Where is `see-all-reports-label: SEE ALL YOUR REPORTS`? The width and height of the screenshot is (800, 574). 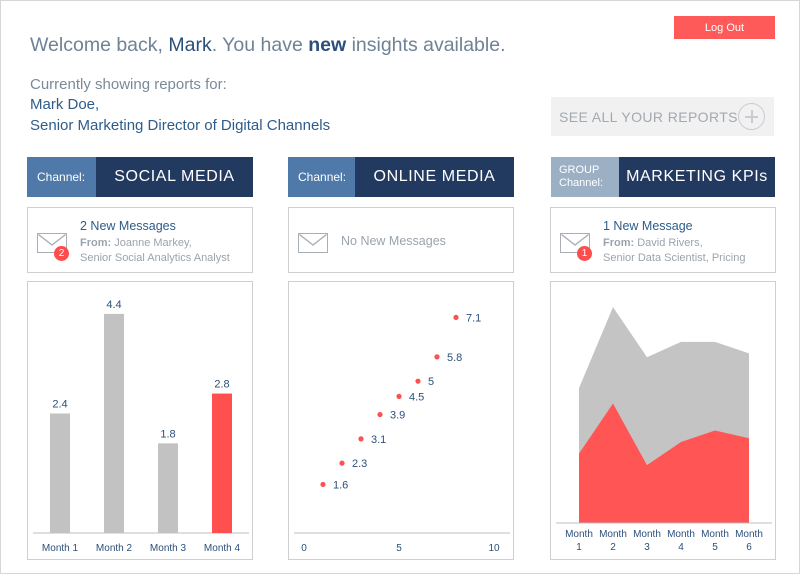
see-all-reports-label: SEE ALL YOUR REPORTS is located at coordinates (648, 116).